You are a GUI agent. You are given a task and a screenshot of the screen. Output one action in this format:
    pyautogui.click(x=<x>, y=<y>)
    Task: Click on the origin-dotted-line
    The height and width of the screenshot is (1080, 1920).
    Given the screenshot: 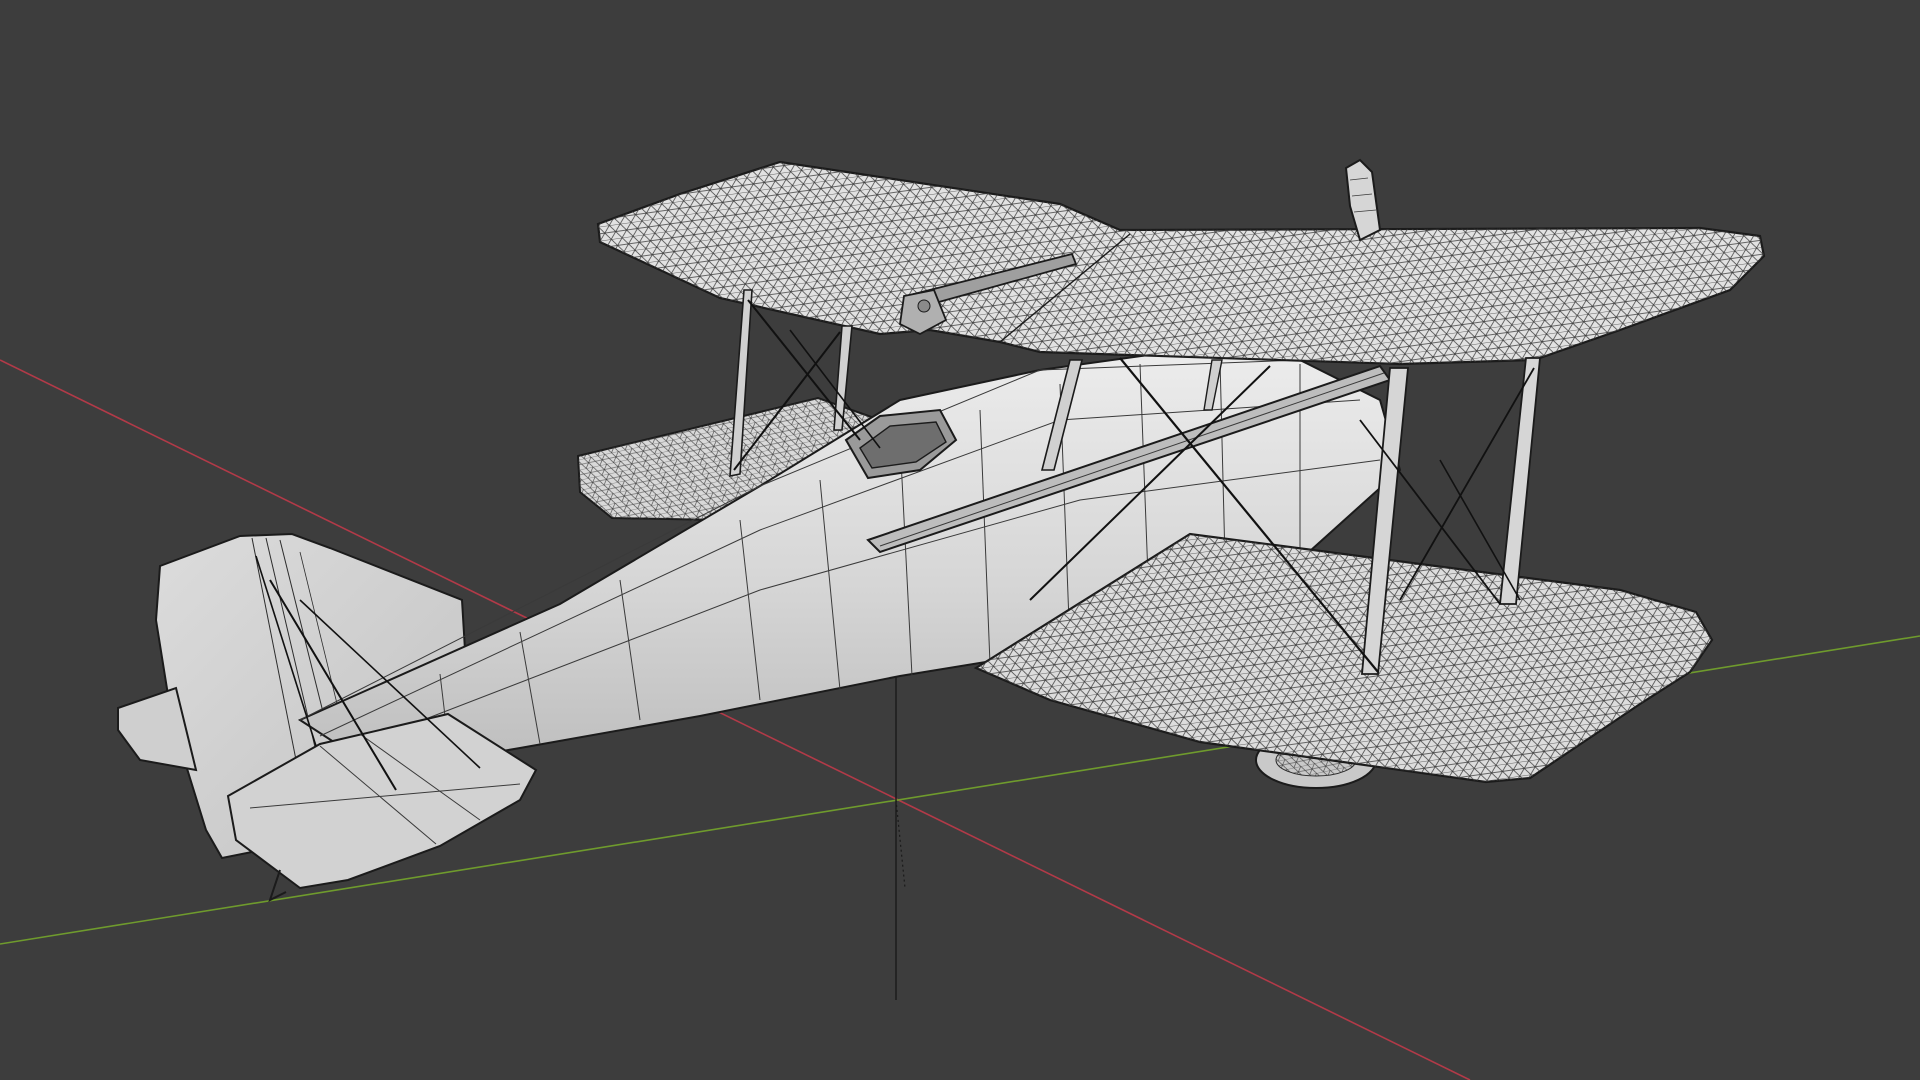 What is the action you would take?
    pyautogui.click(x=900, y=844)
    